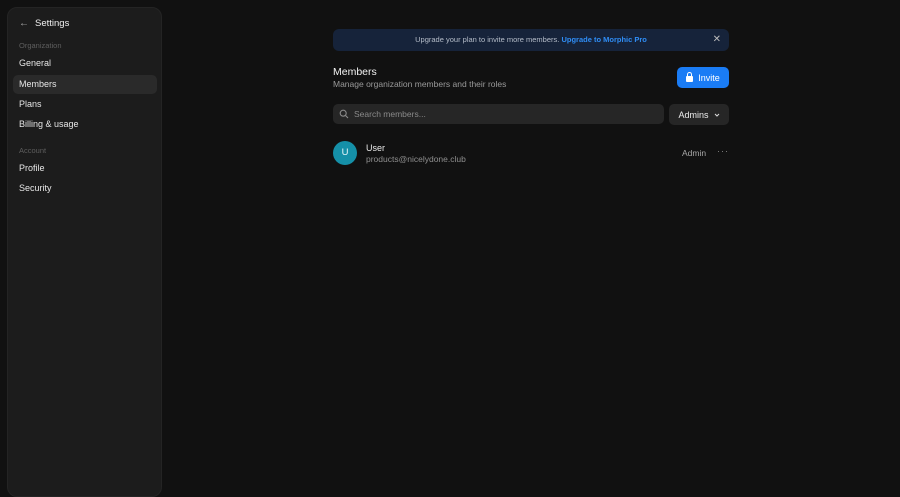 The image size is (900, 497). I want to click on lock-icon, so click(690, 76).